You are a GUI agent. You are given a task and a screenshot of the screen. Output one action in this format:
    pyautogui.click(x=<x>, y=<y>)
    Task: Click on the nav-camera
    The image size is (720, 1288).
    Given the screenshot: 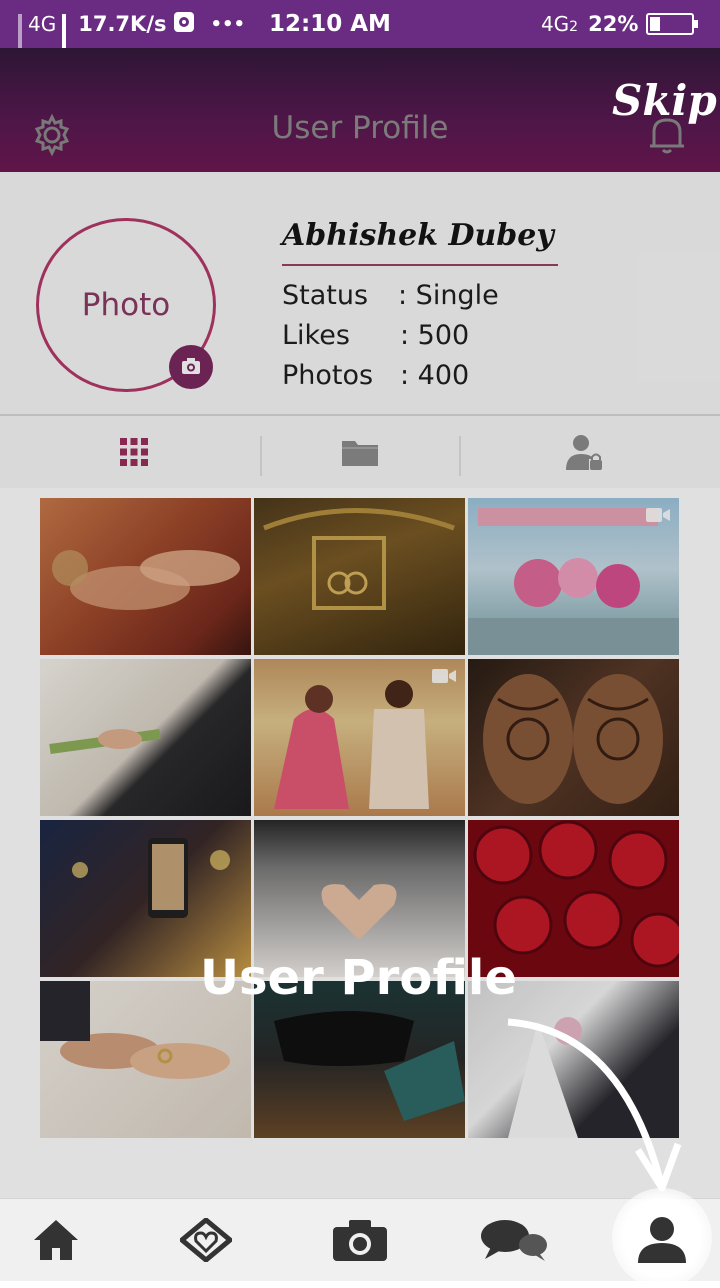 What is the action you would take?
    pyautogui.click(x=360, y=1240)
    